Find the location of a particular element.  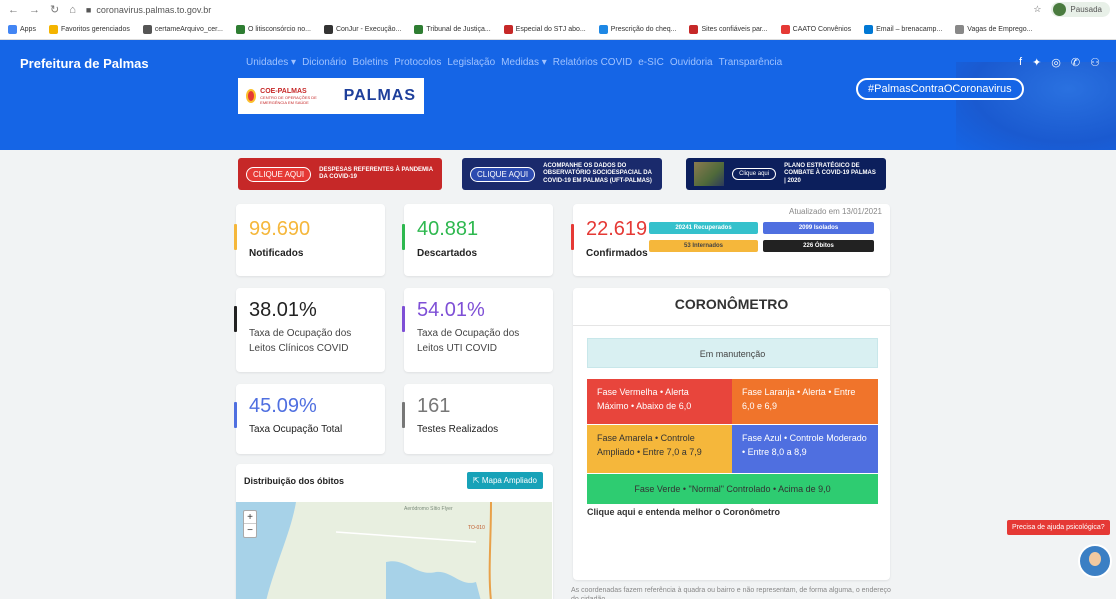

bookmark-item: Favoritos gerenciados is located at coordinates (89, 29).